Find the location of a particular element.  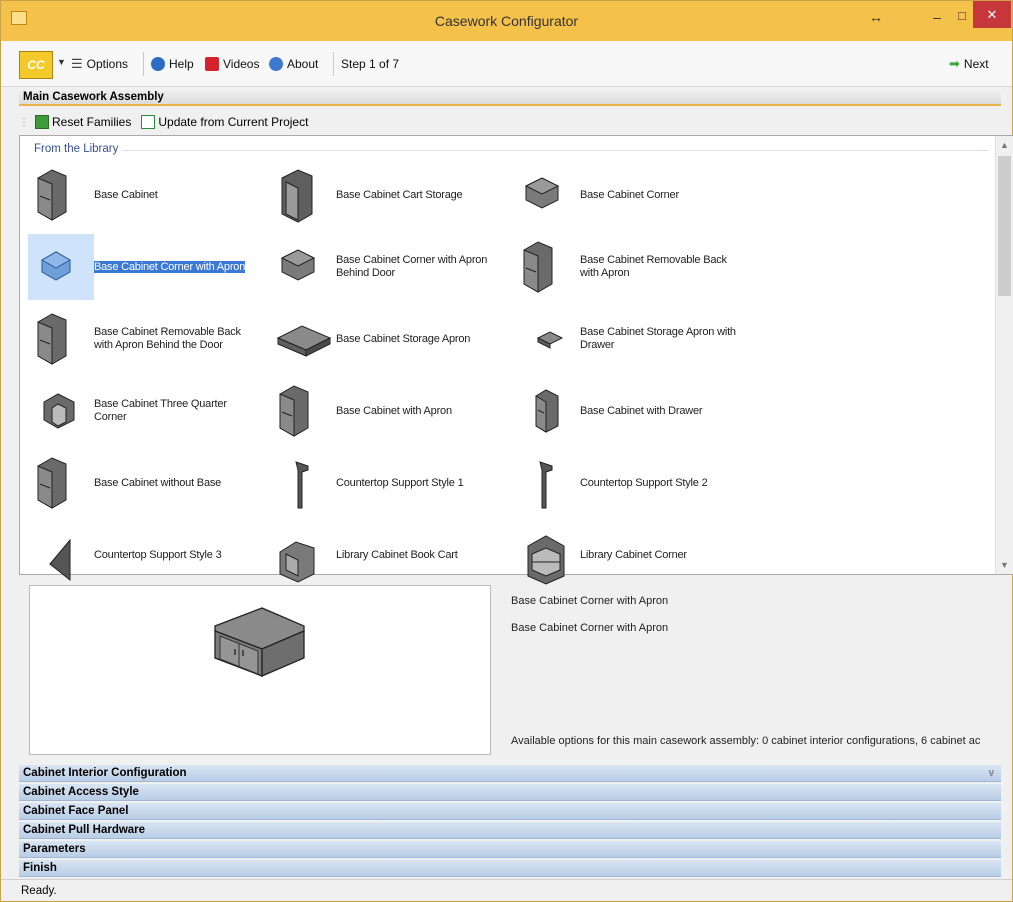

library-item-text: Base Cabinet is located at coordinates (126, 194).